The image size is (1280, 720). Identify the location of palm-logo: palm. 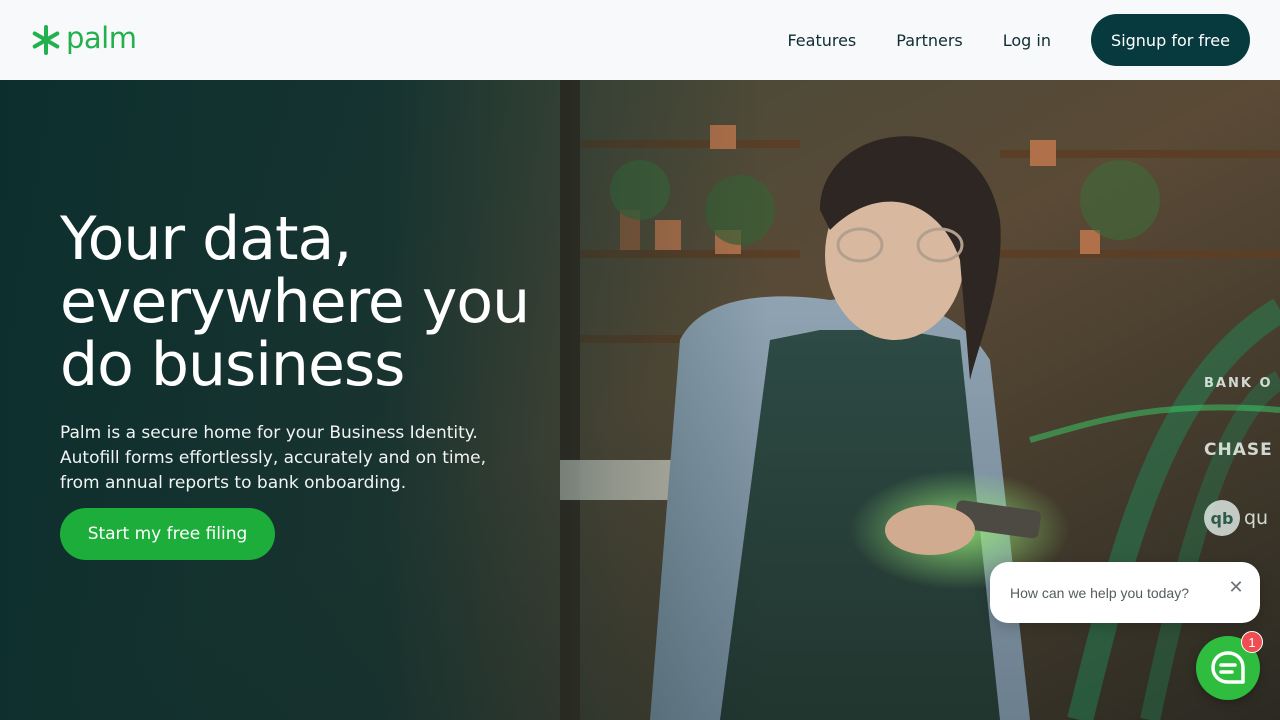
(83, 39).